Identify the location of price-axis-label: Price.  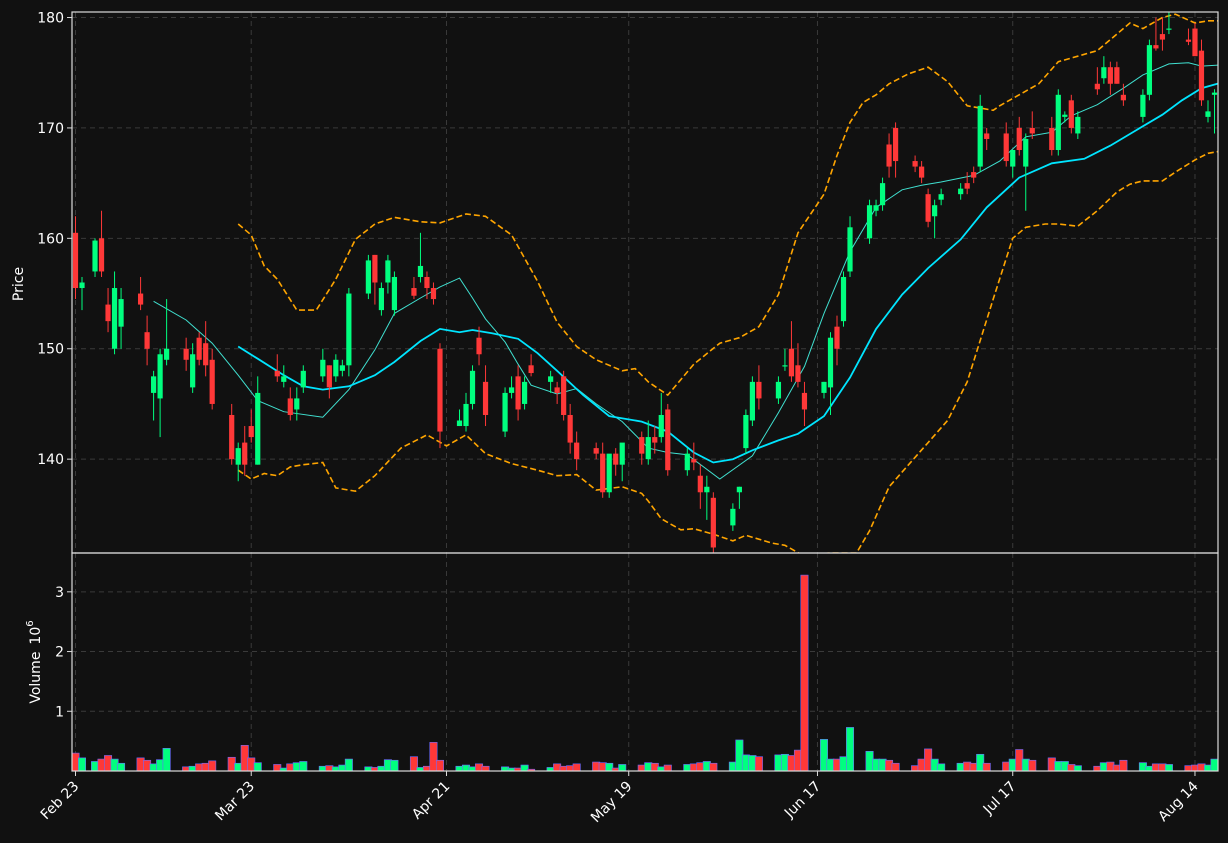
(19, 284).